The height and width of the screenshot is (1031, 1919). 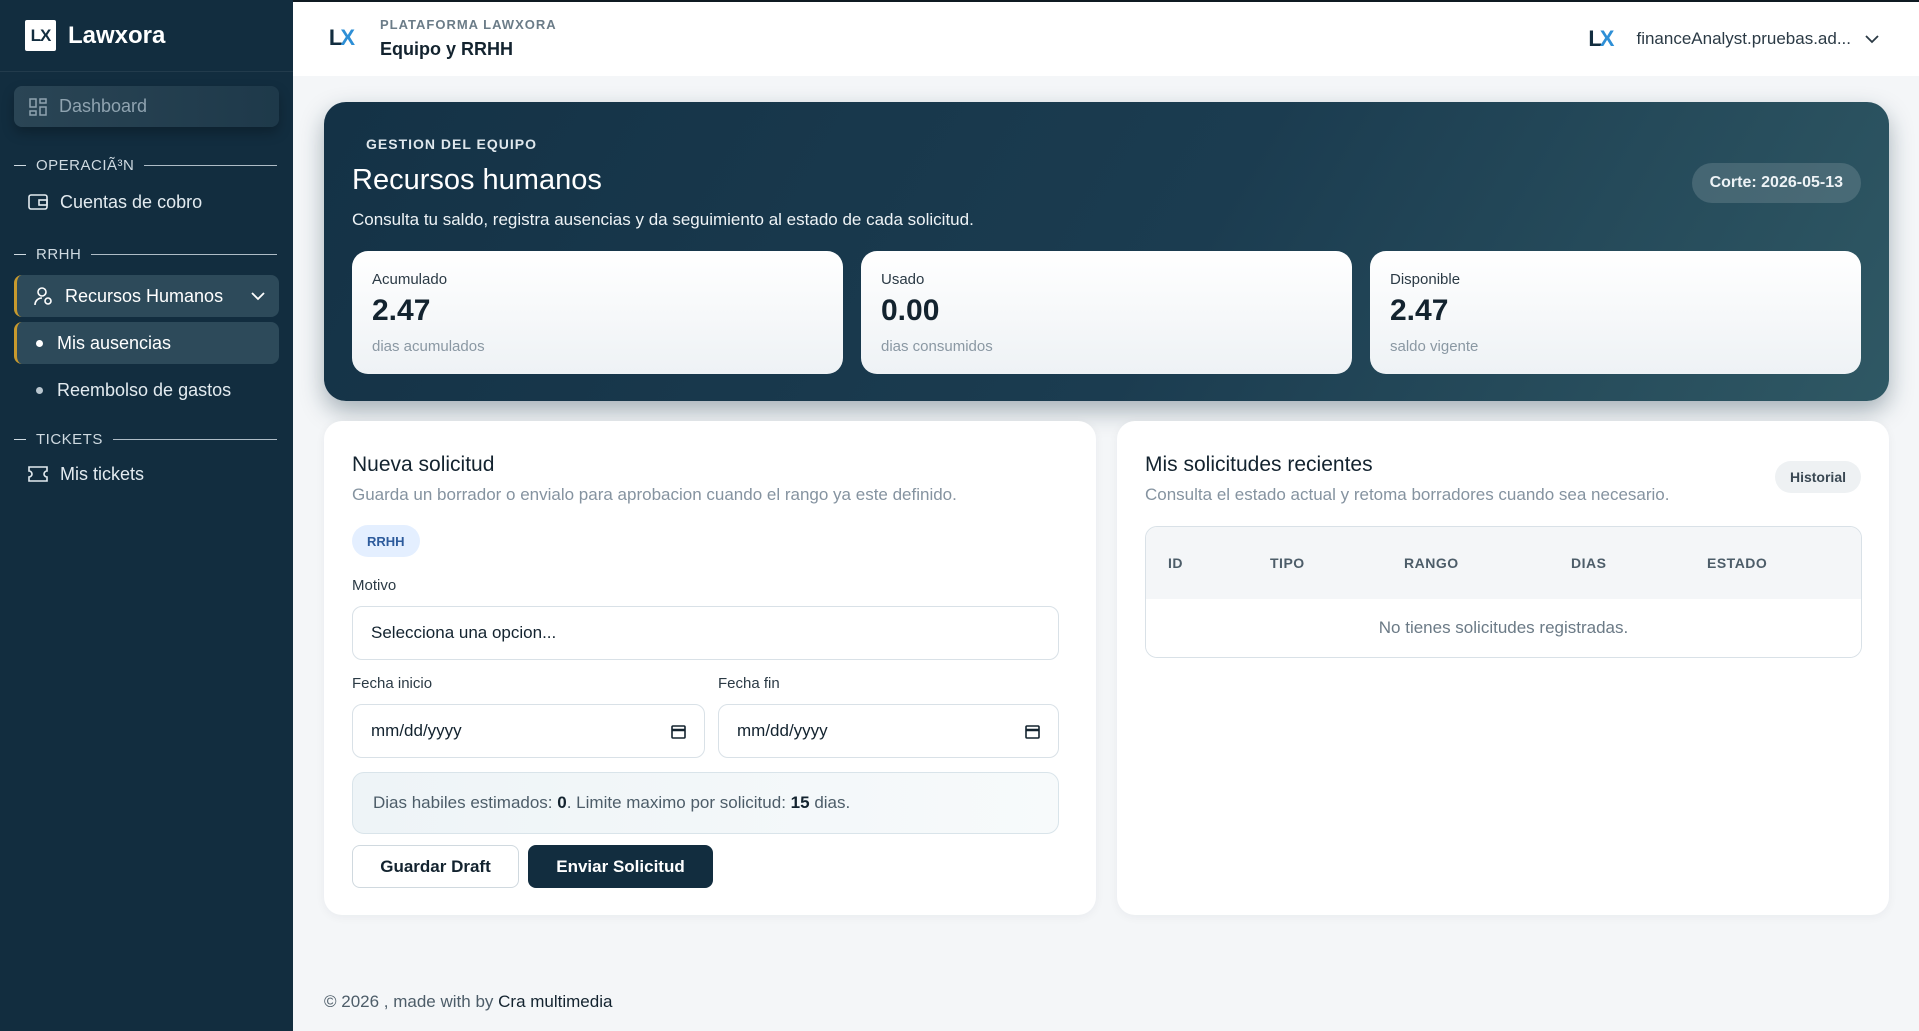 What do you see at coordinates (146, 165) in the screenshot?
I see `section-operacion: OPERACIÃ³N` at bounding box center [146, 165].